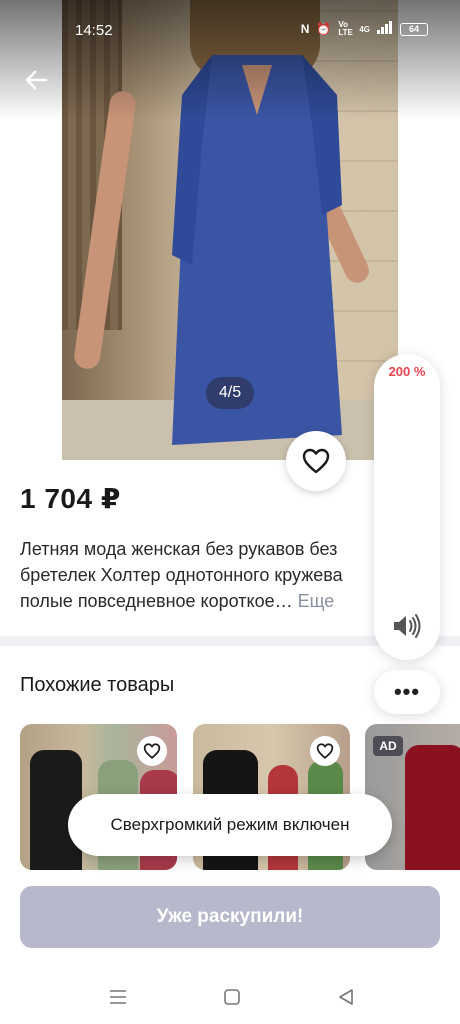  Describe the element at coordinates (414, 29) in the screenshot. I see `battery-icon: 64` at that location.